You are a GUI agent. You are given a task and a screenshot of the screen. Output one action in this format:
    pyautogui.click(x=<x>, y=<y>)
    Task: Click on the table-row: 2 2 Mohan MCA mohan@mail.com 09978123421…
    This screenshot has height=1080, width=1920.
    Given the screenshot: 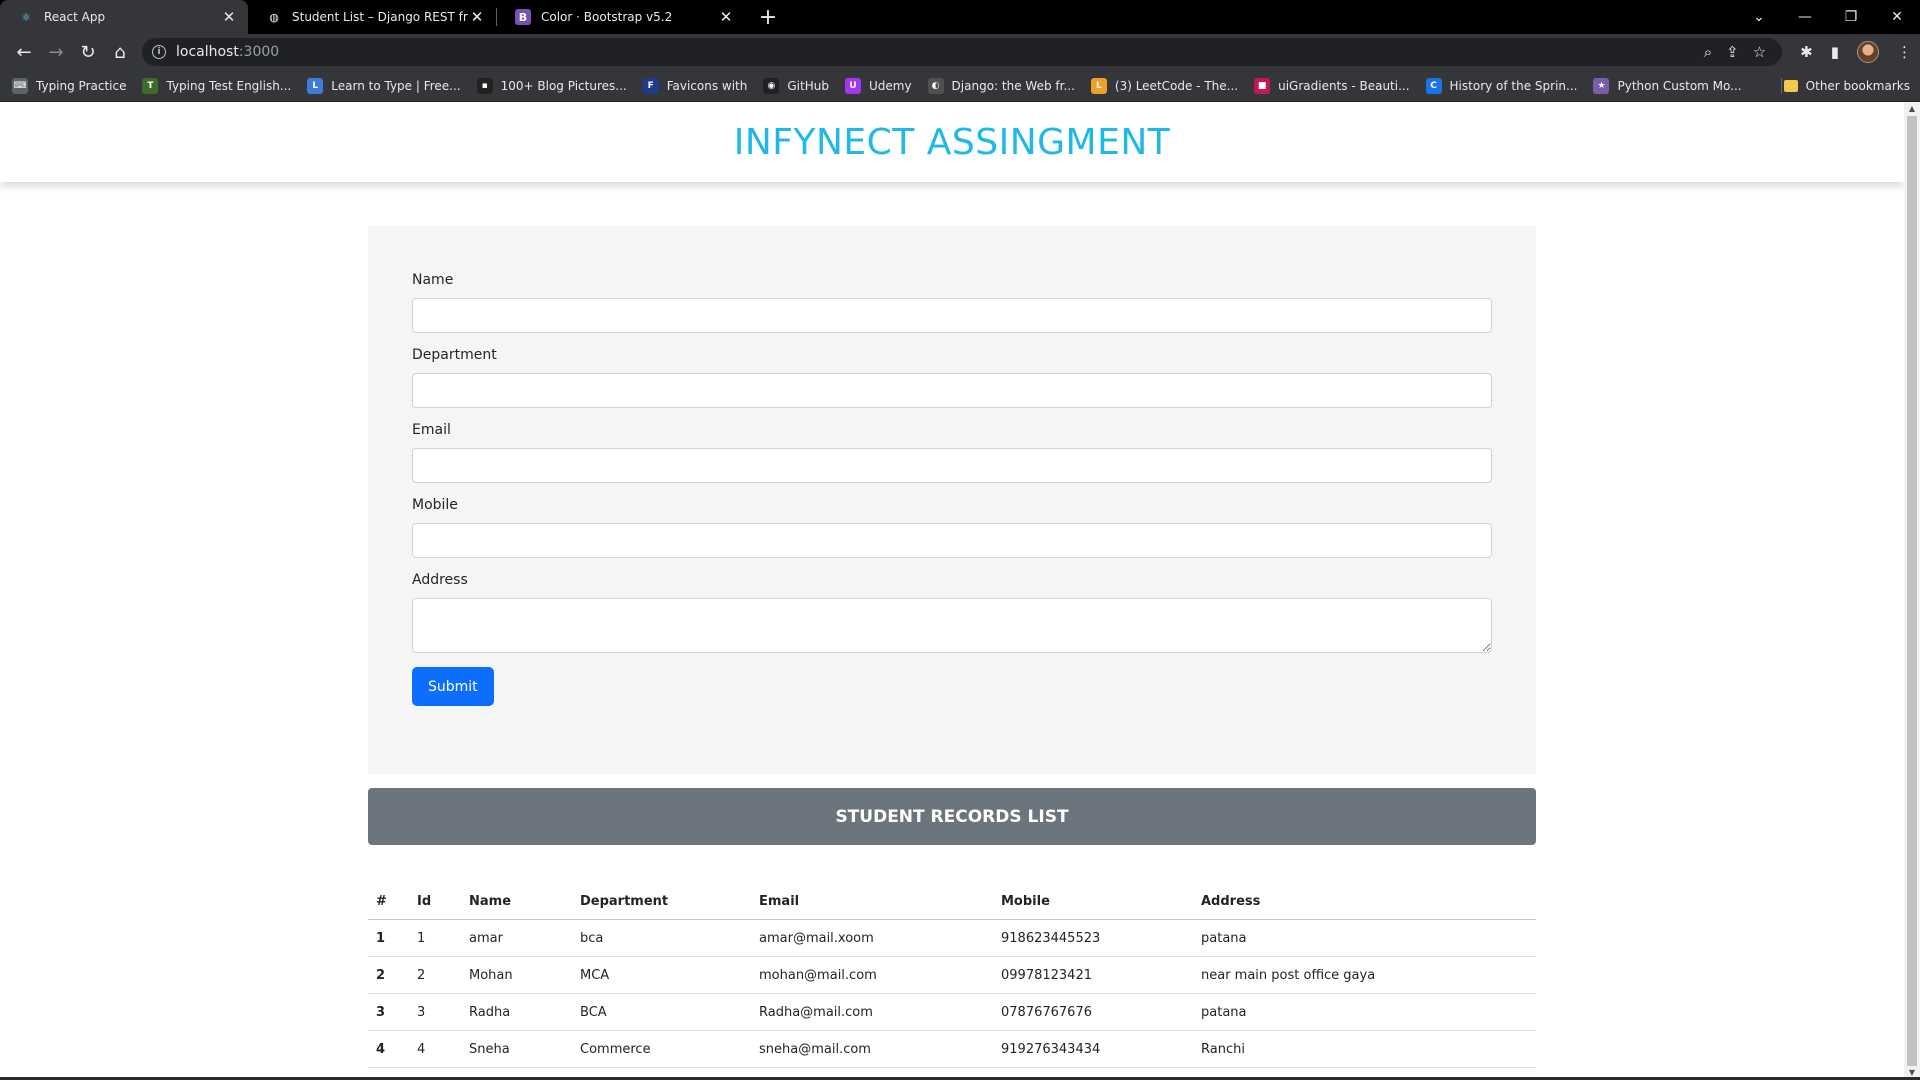 What is the action you would take?
    pyautogui.click(x=952, y=975)
    